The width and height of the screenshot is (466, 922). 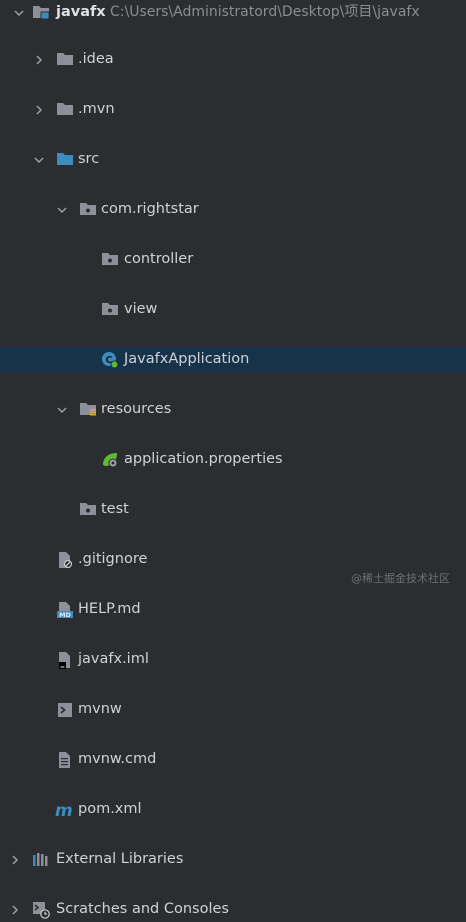 I want to click on tree-label: com.rightstar, so click(x=150, y=209).